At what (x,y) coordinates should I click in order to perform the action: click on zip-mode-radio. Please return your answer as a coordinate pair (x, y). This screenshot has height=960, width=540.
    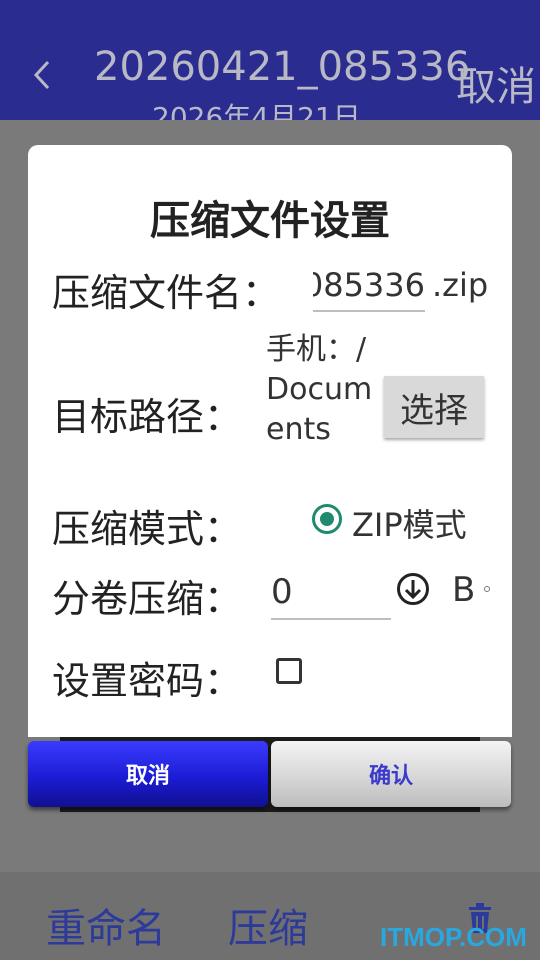
    Looking at the image, I should click on (327, 519).